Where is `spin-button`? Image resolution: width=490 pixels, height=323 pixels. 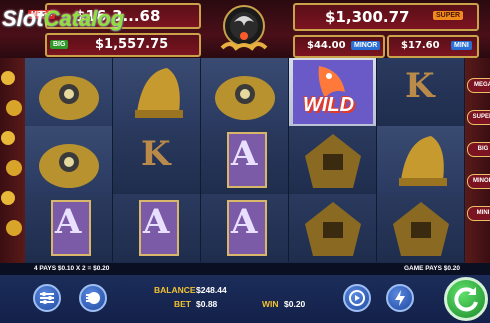
spin-button is located at coordinates (466, 299).